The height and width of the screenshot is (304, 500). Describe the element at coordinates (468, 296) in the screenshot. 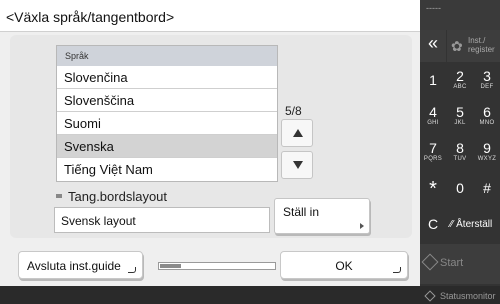

I see `status-monitor-label: Statusmonitor` at that location.